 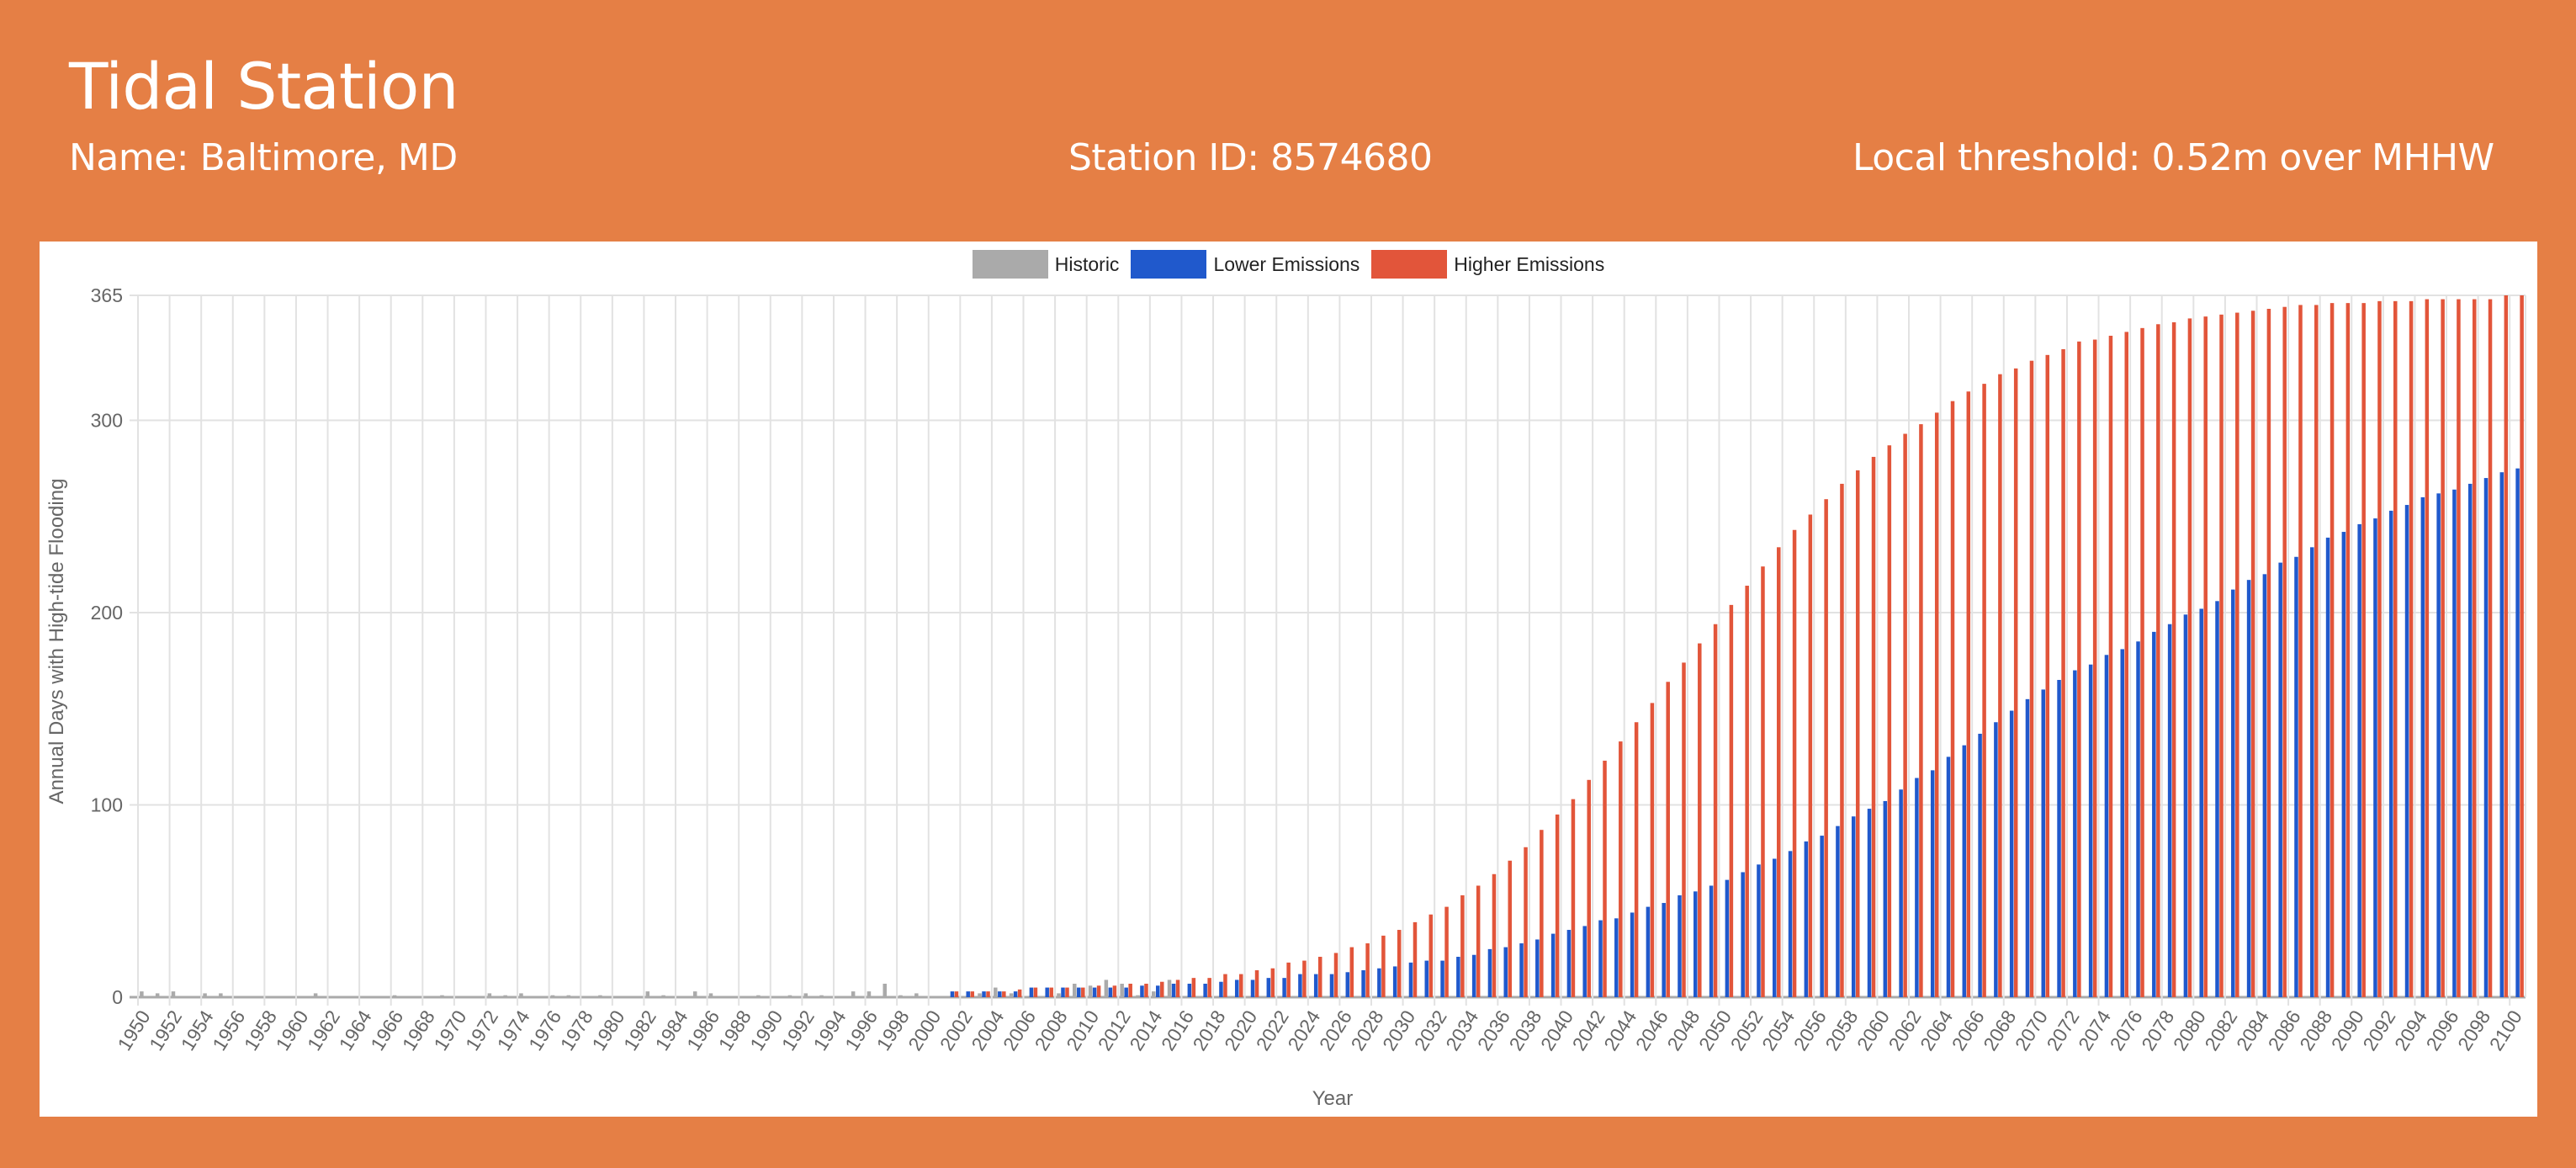 I want to click on legend-item-lower-emissions: Lower Emissions, so click(x=1245, y=264).